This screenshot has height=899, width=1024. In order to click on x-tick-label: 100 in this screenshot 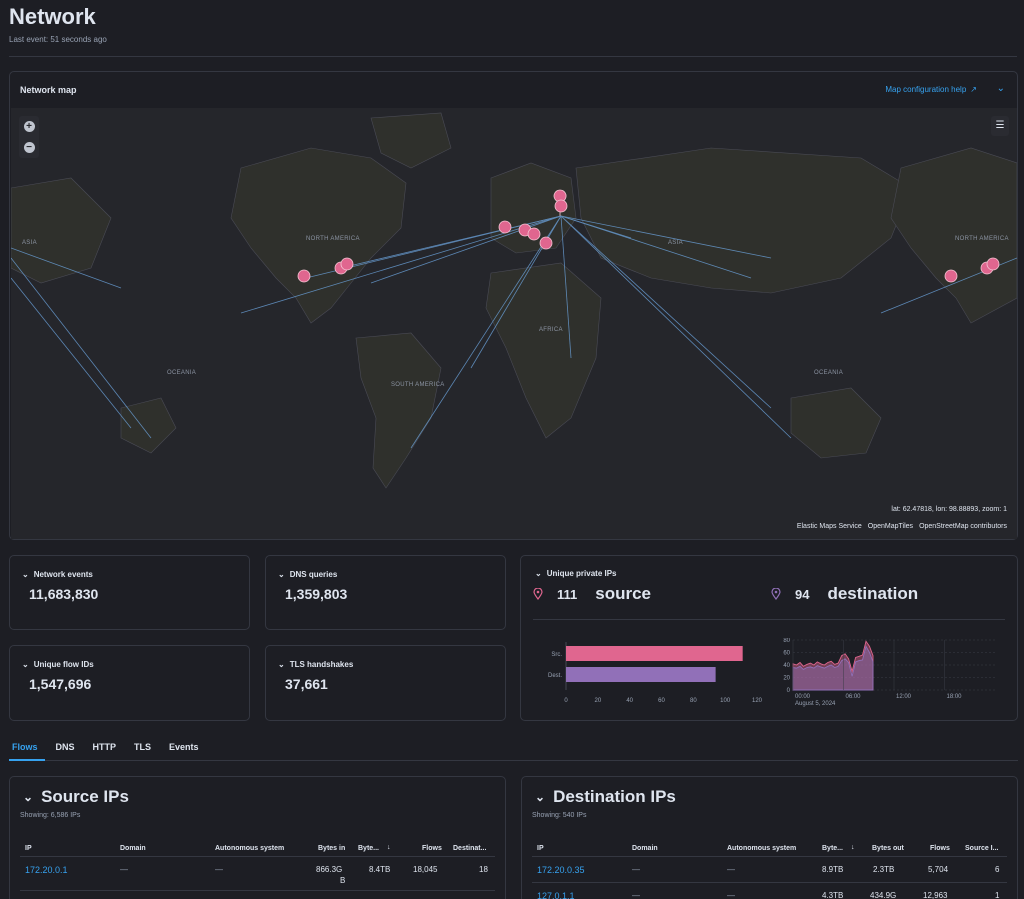, I will do `click(725, 701)`.